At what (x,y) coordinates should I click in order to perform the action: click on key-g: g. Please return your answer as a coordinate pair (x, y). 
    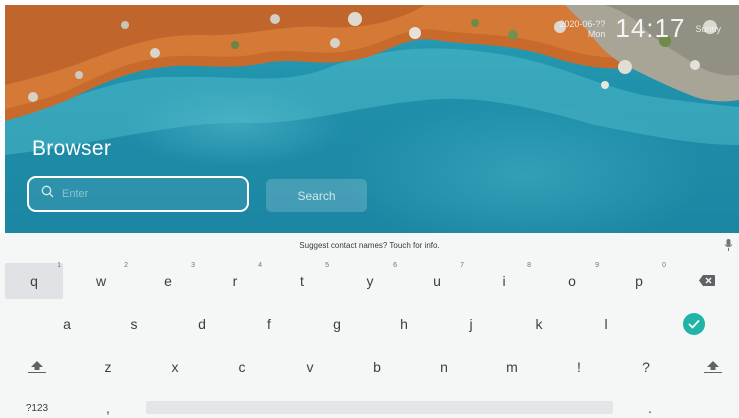
    Looking at the image, I should click on (337, 324).